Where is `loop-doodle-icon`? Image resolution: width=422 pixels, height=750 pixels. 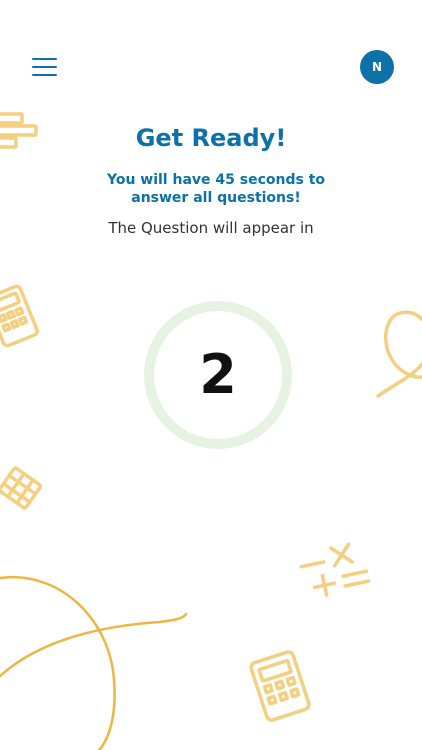
loop-doodle-icon is located at coordinates (399, 354).